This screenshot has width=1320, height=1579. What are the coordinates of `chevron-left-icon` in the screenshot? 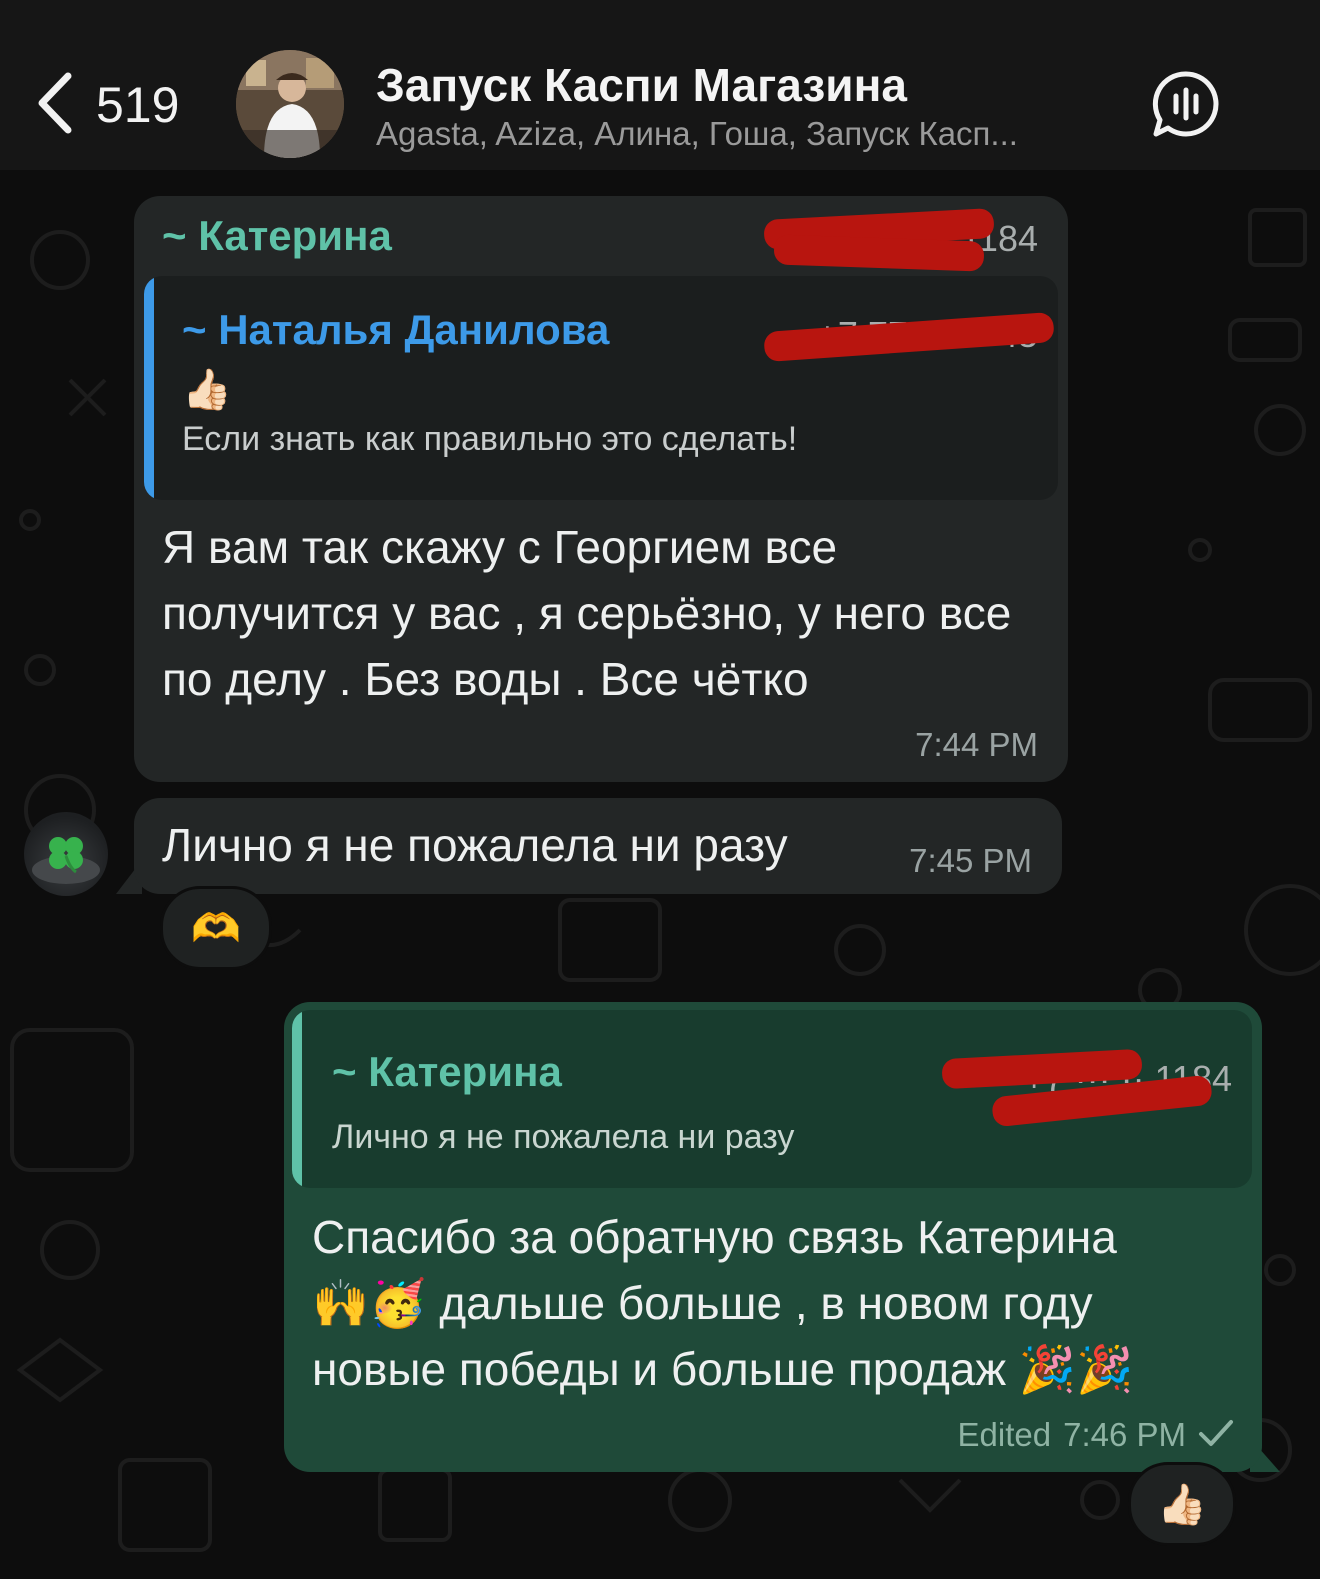 It's located at (55, 105).